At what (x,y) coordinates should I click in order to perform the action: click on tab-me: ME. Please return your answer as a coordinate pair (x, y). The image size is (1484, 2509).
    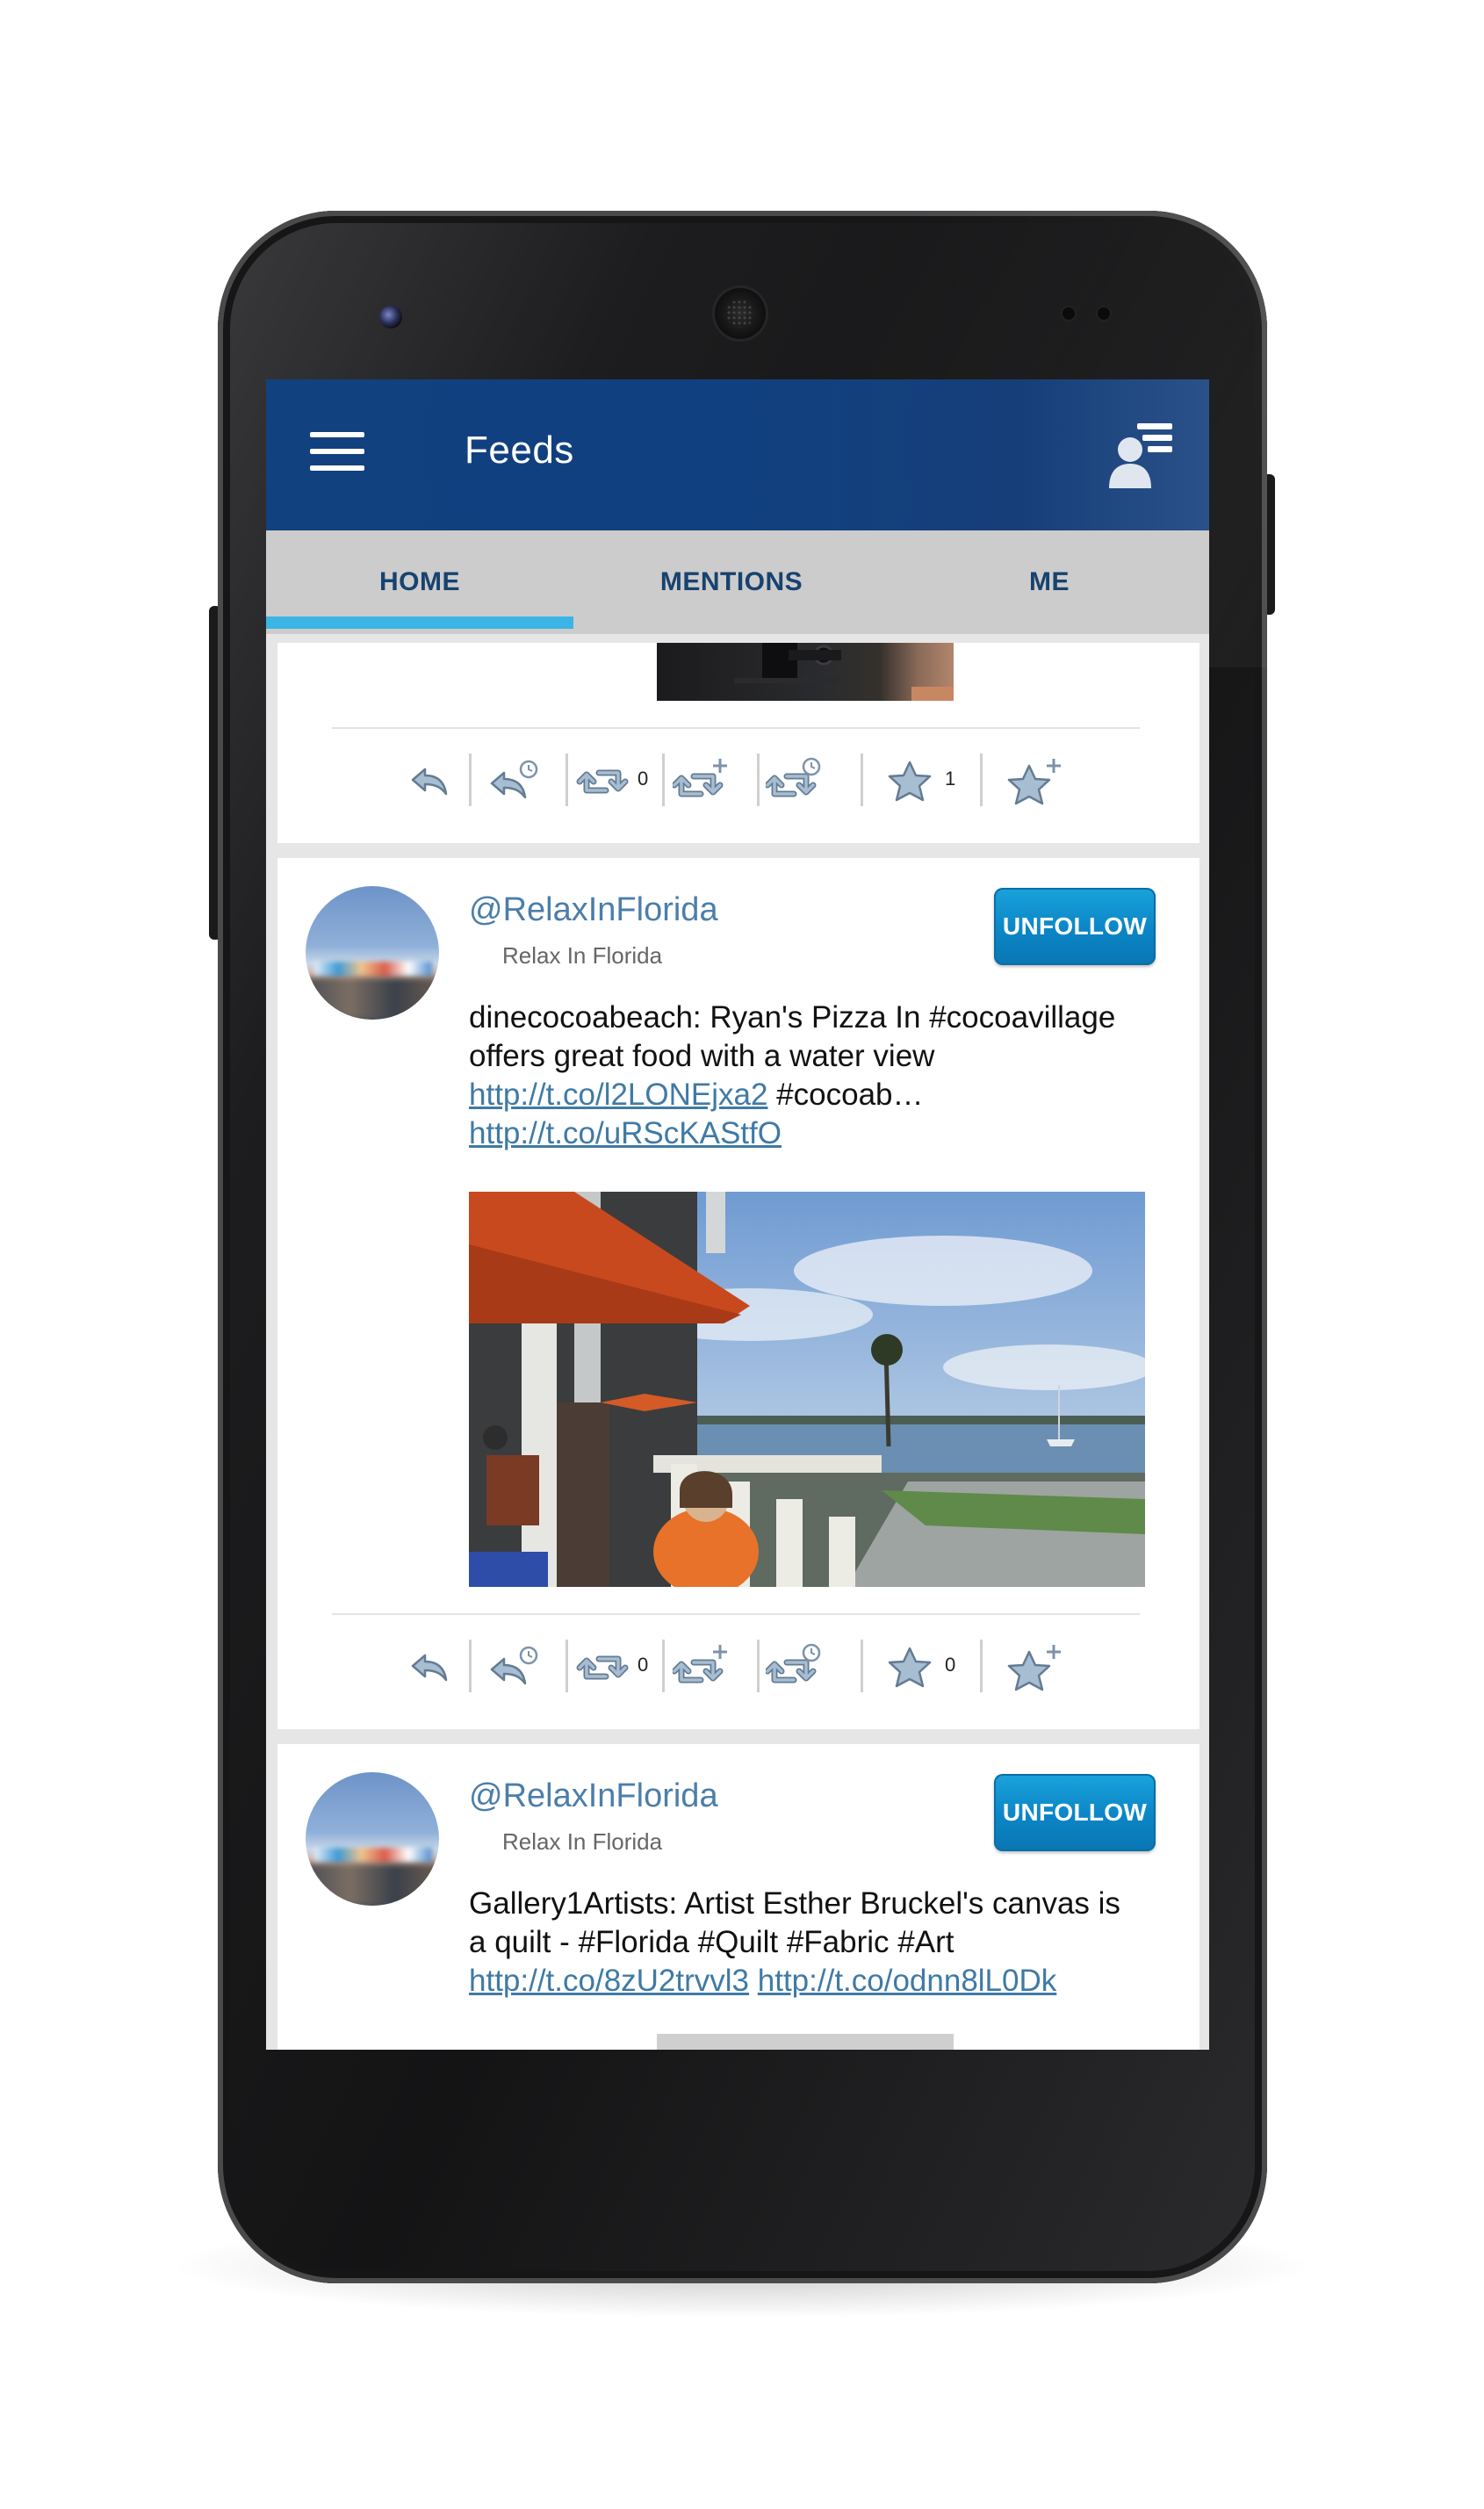
    Looking at the image, I should click on (1049, 582).